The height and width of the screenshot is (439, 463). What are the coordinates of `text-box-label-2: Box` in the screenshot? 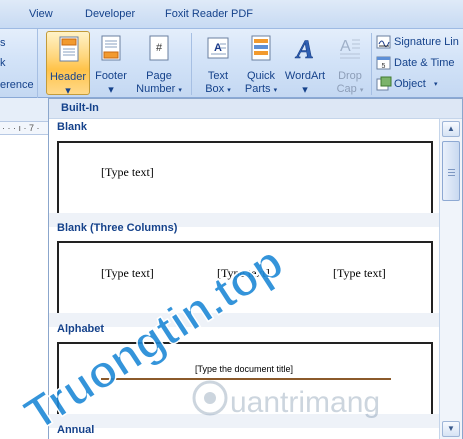 It's located at (215, 89).